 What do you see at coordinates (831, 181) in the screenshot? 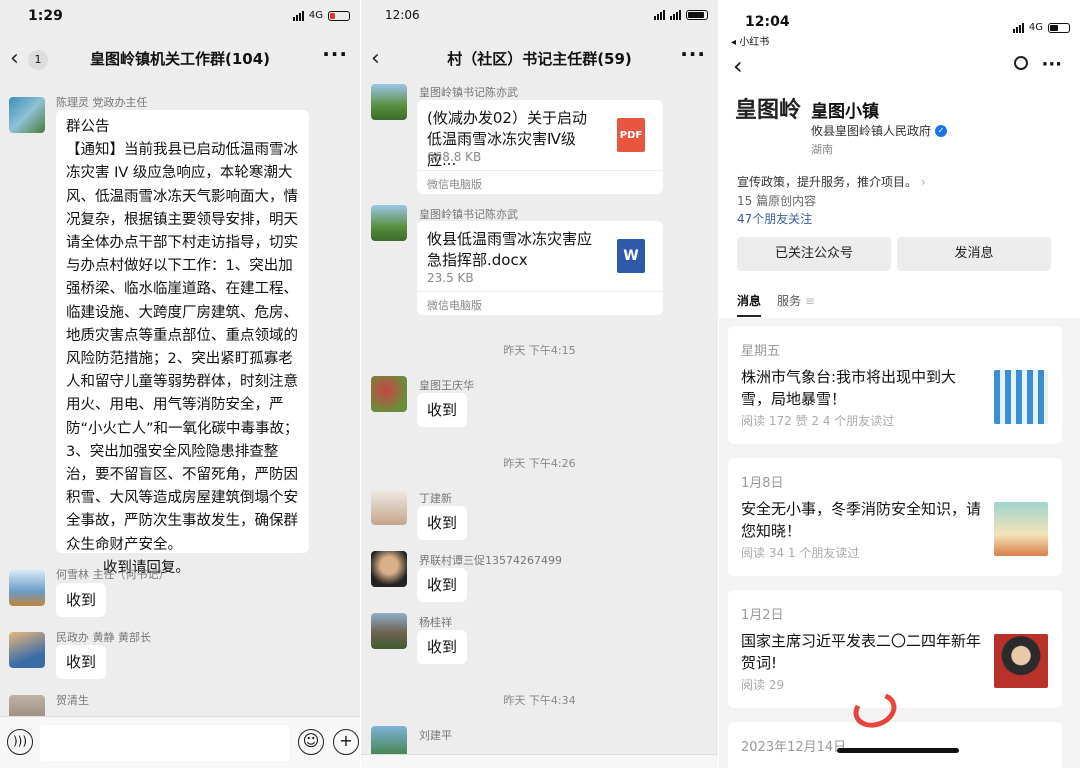
I see `account-intro: 宣传政策，提升服务，推介项目。 ›` at bounding box center [831, 181].